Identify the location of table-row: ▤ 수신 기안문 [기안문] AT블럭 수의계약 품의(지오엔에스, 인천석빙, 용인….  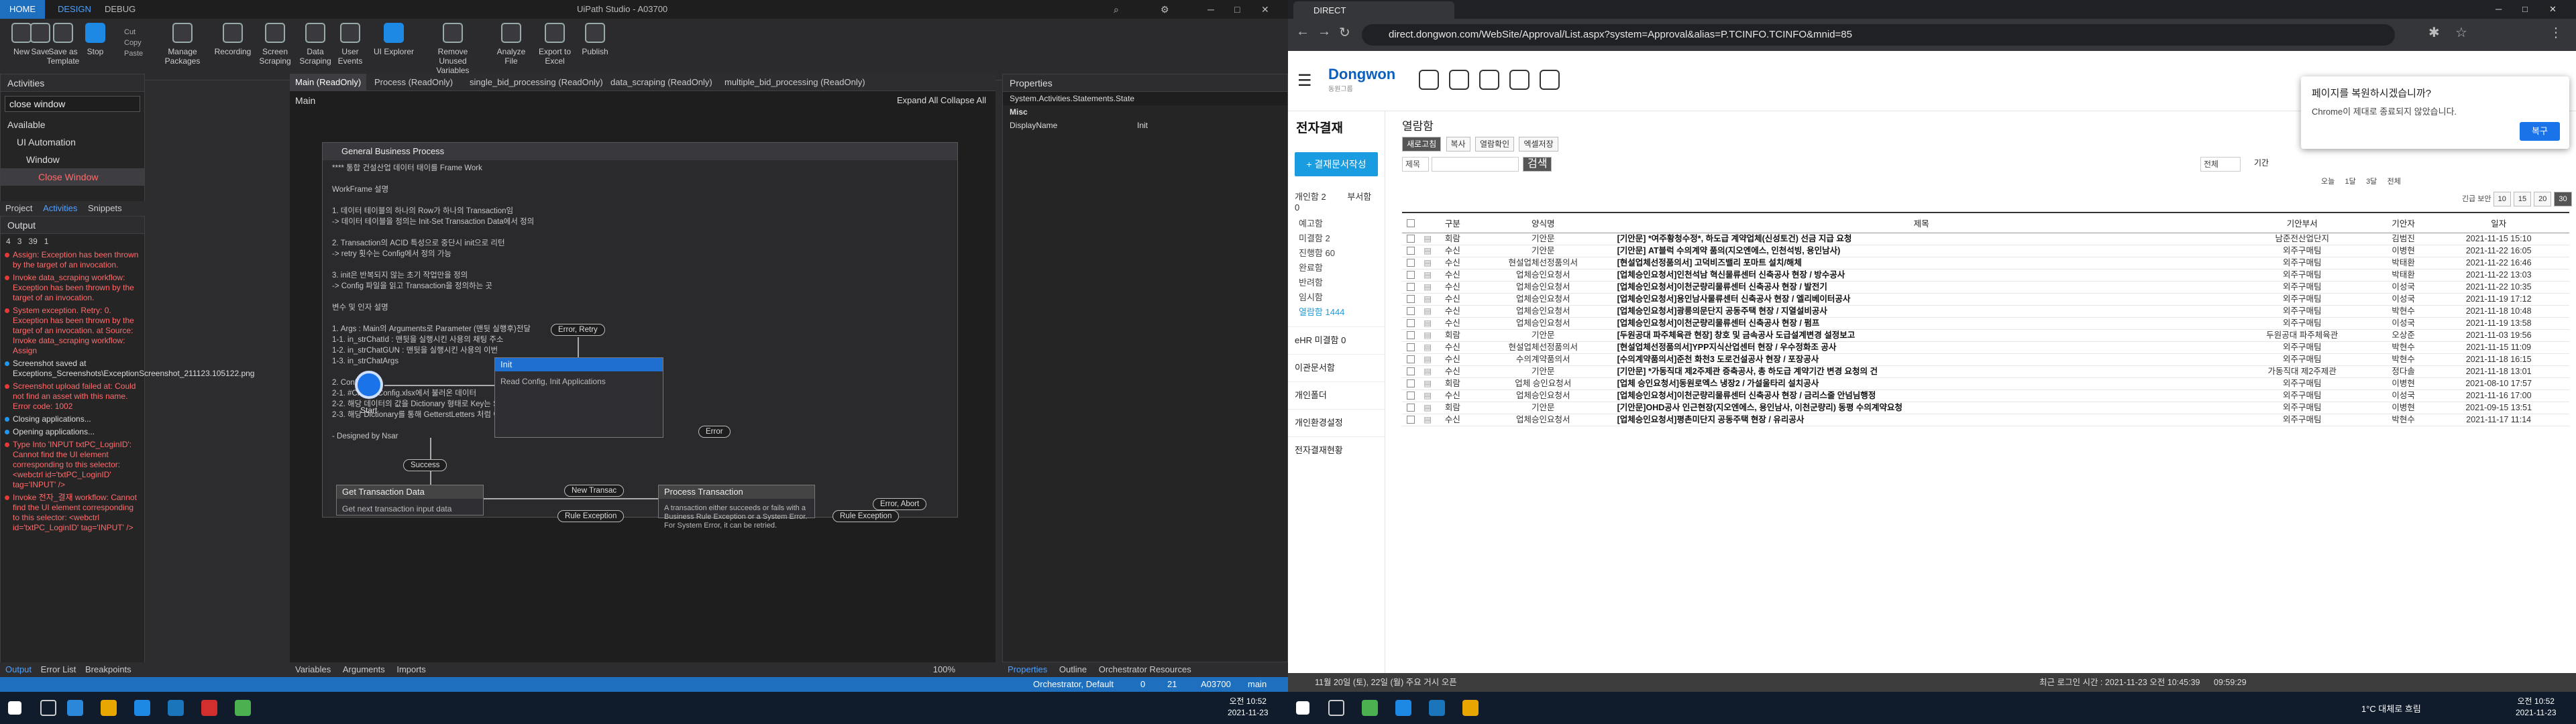
(1985, 251).